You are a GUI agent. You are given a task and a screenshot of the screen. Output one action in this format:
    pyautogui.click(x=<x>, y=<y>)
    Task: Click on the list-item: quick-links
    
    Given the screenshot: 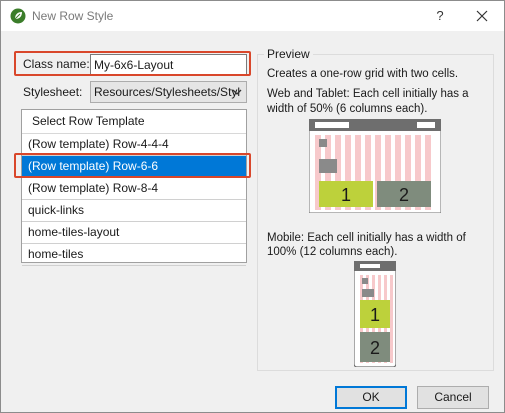 What is the action you would take?
    pyautogui.click(x=134, y=211)
    